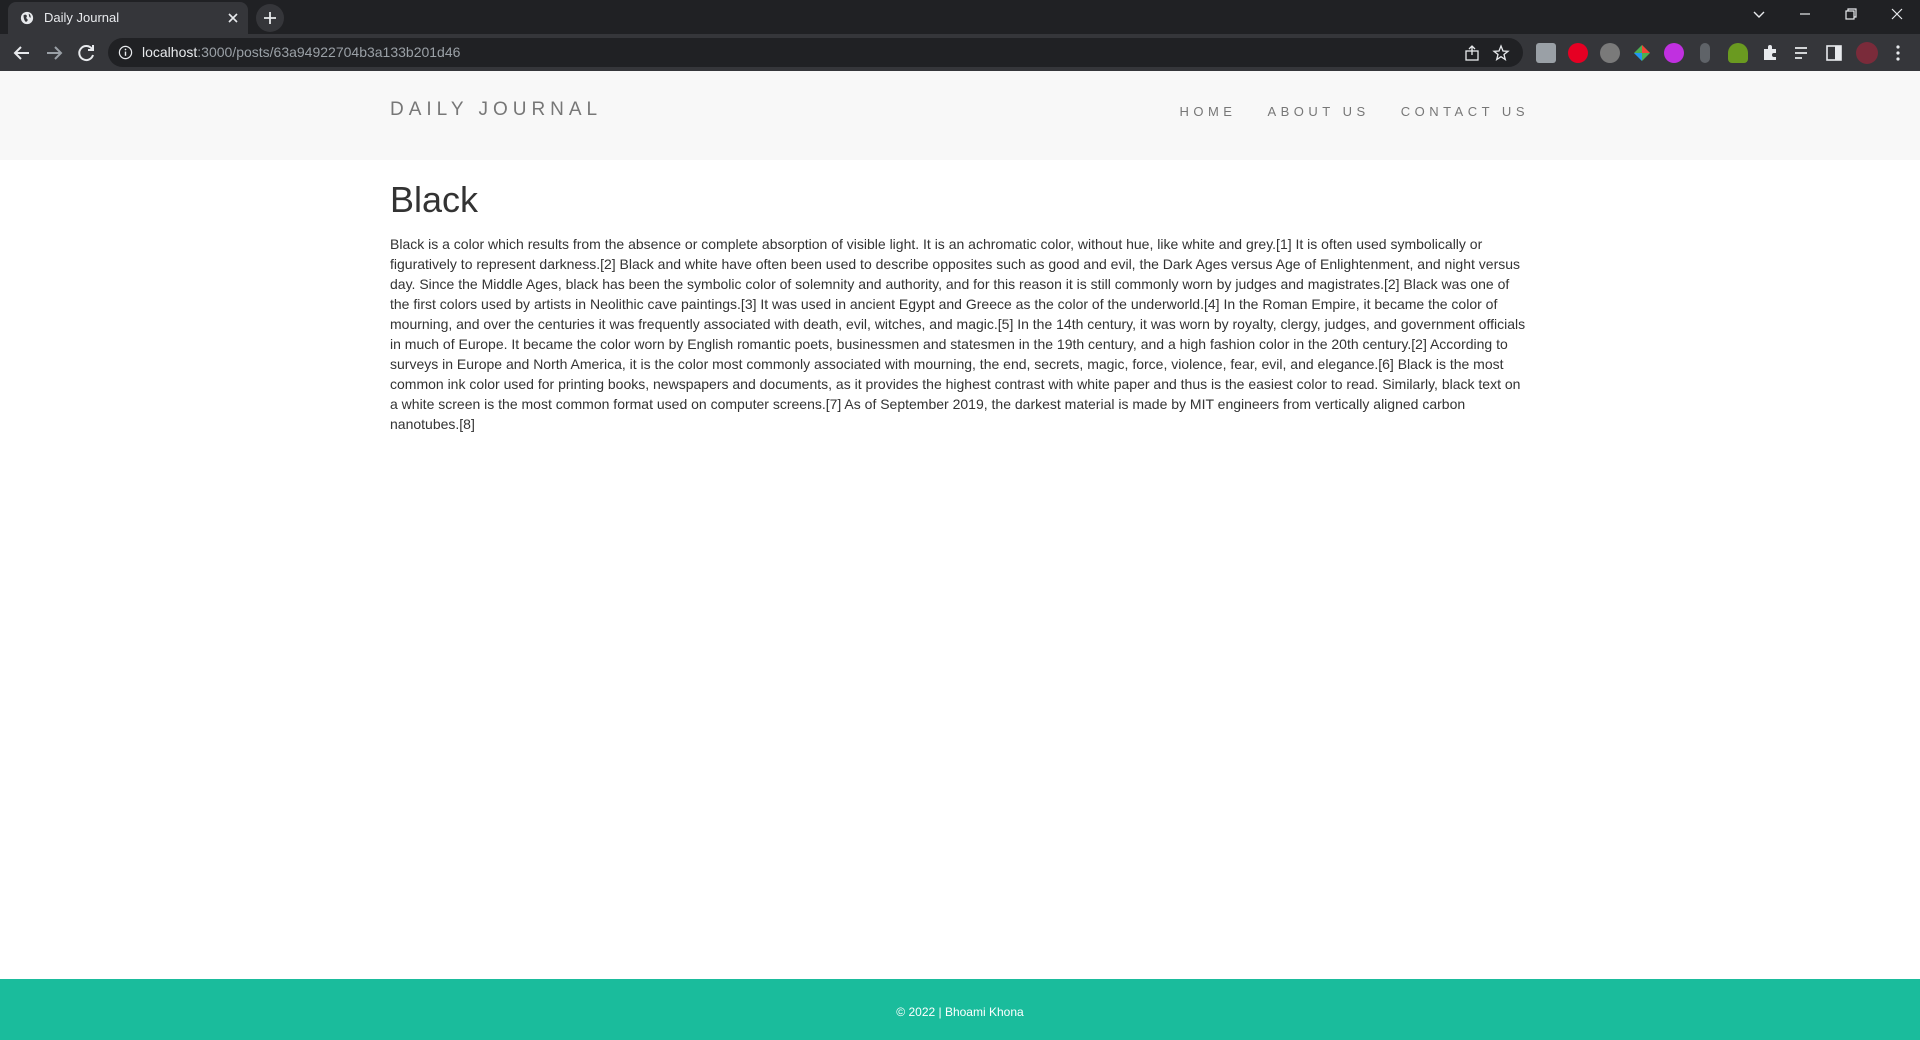 This screenshot has height=1040, width=1920. I want to click on plus-icon, so click(270, 18).